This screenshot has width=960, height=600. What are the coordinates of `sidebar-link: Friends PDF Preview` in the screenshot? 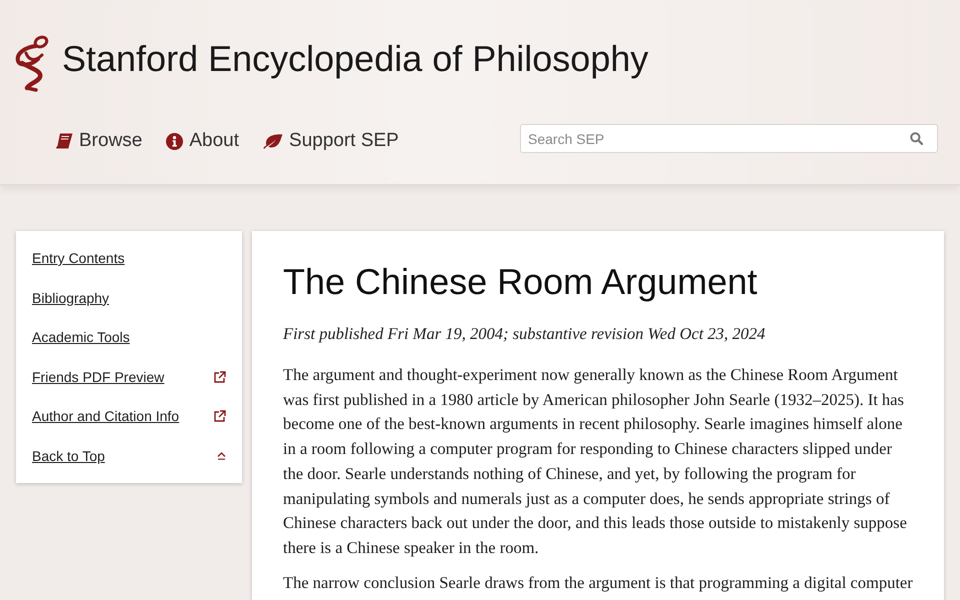 It's located at (98, 376).